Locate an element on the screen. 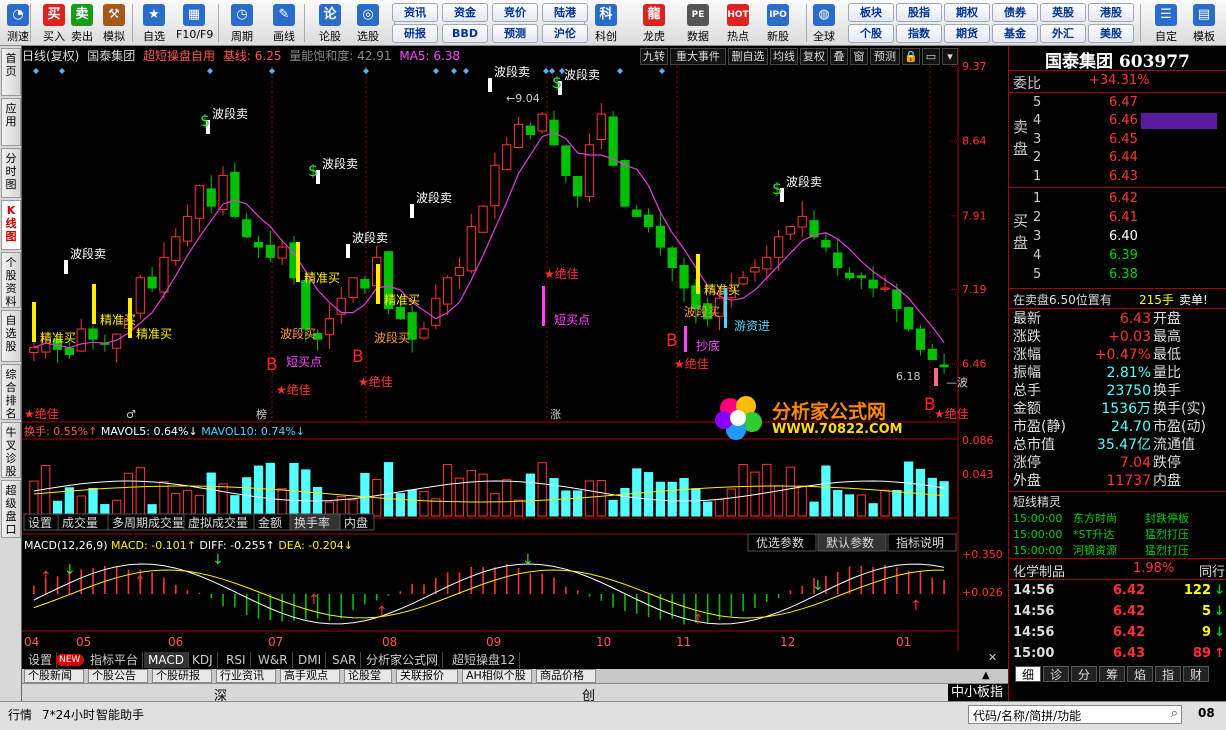  indicator-tab-9: 分析家公式网 is located at coordinates (403, 660).